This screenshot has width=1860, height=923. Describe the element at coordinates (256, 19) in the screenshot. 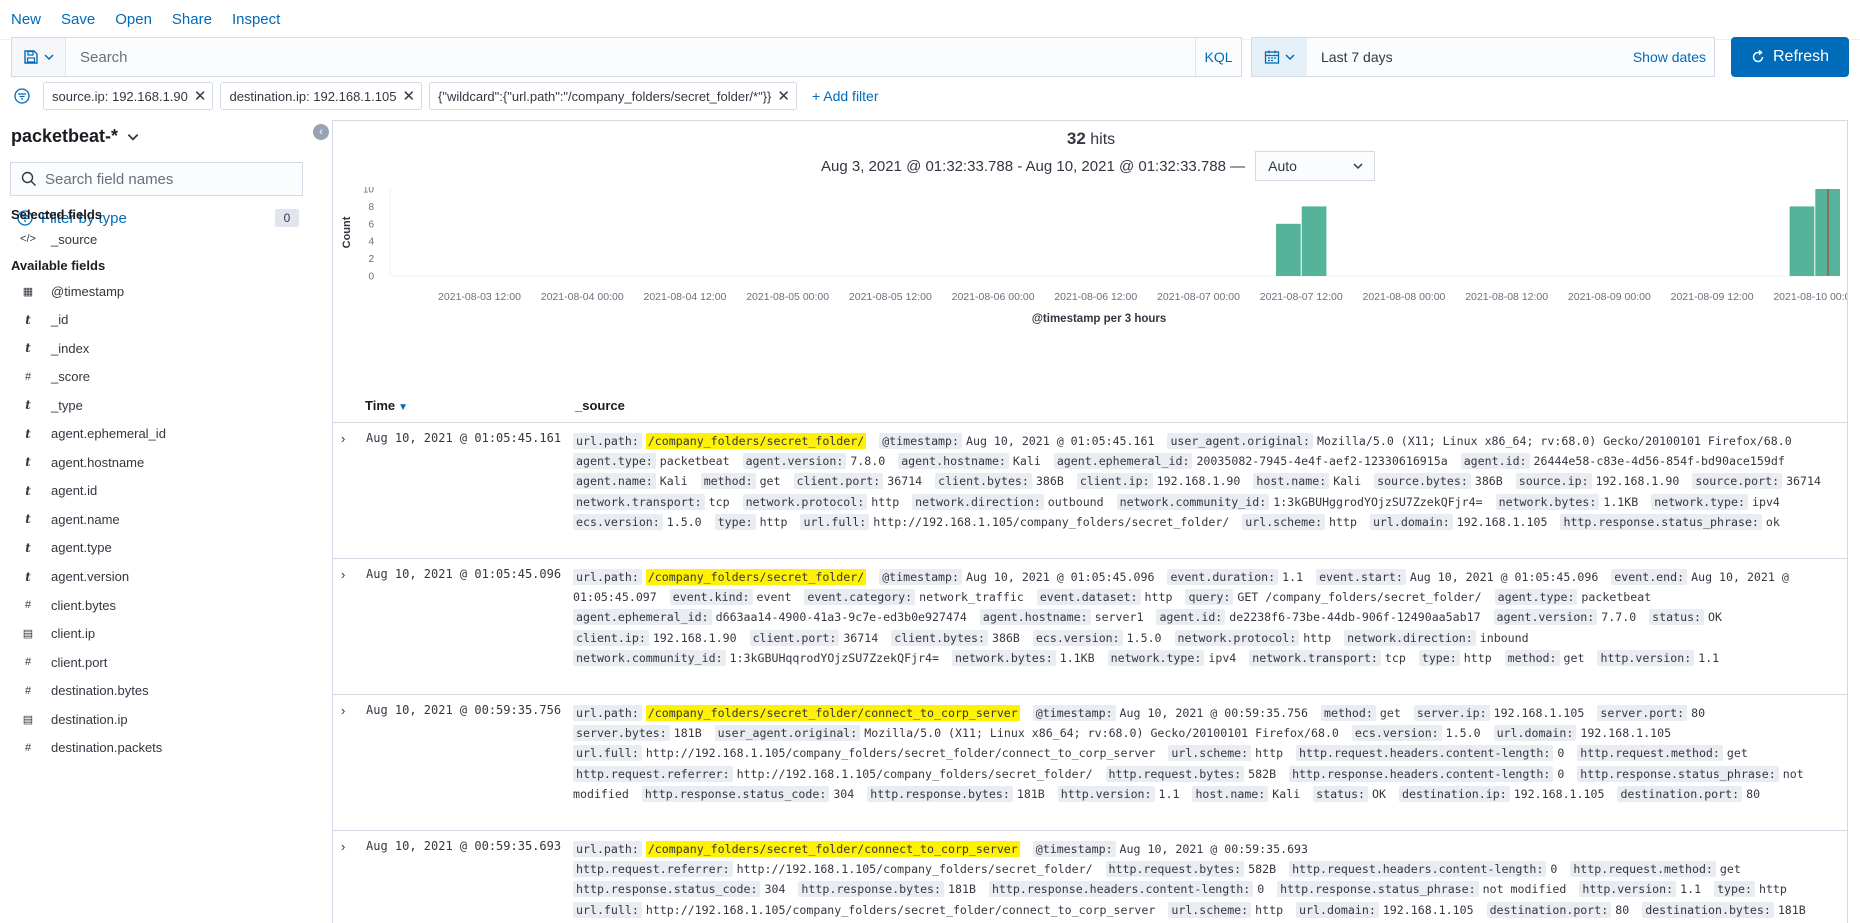

I see `inspect-button: Inspect` at that location.